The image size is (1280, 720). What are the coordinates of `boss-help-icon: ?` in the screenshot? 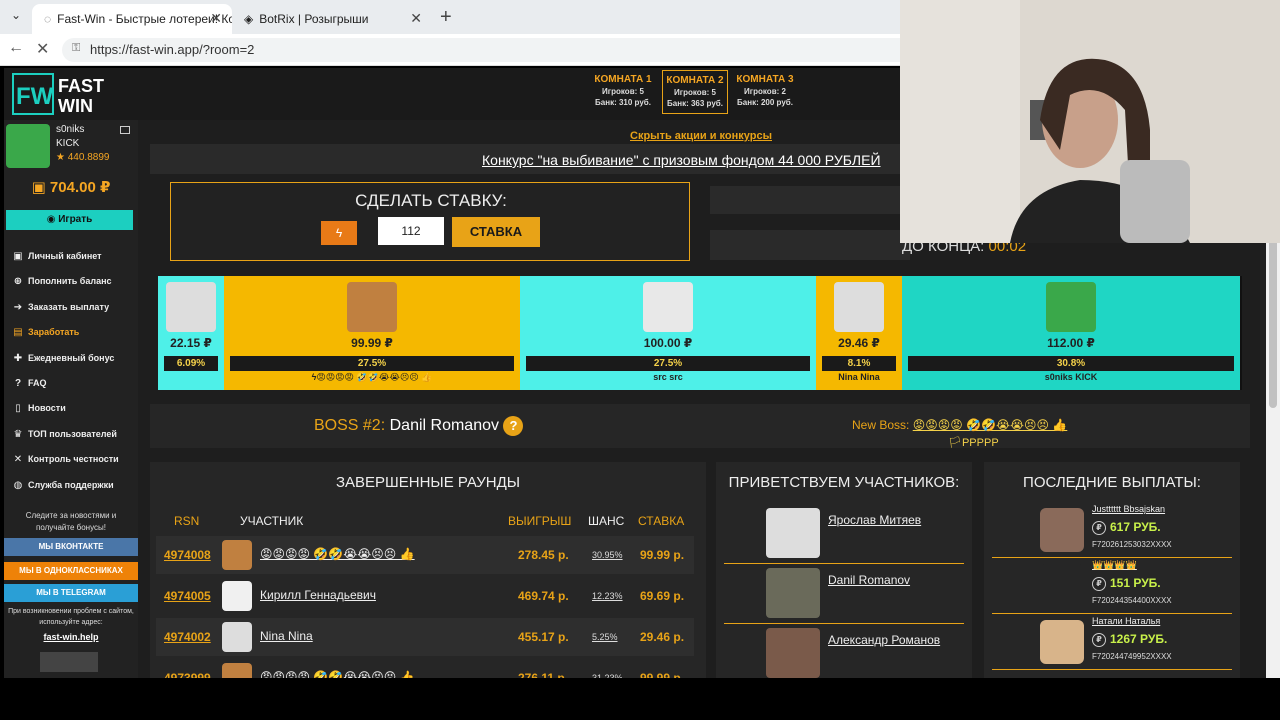 It's located at (513, 426).